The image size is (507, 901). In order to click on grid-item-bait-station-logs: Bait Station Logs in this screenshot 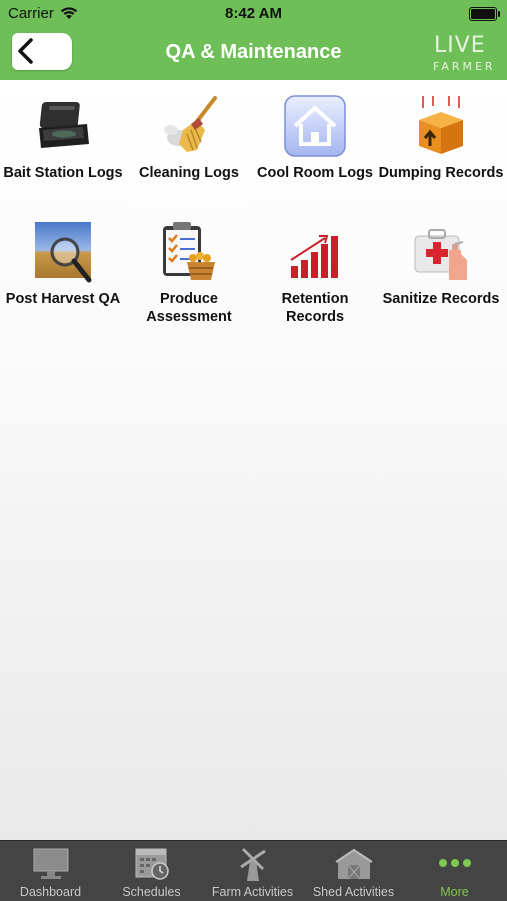, I will do `click(63, 138)`.